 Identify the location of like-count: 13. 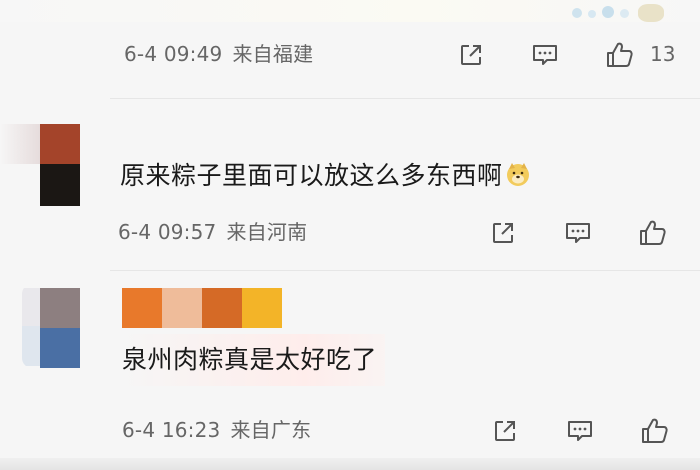
(663, 54).